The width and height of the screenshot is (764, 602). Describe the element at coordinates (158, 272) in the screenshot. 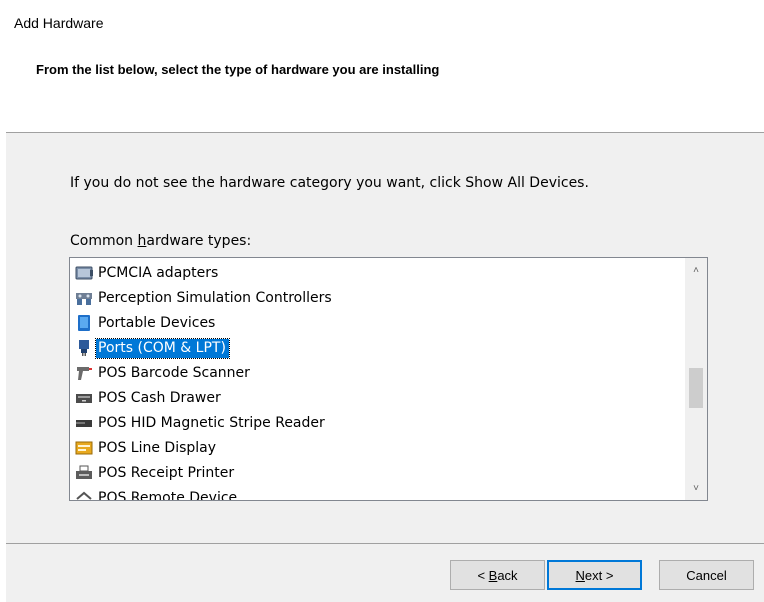

I see `list-item-label: PCMCIA adapters` at that location.